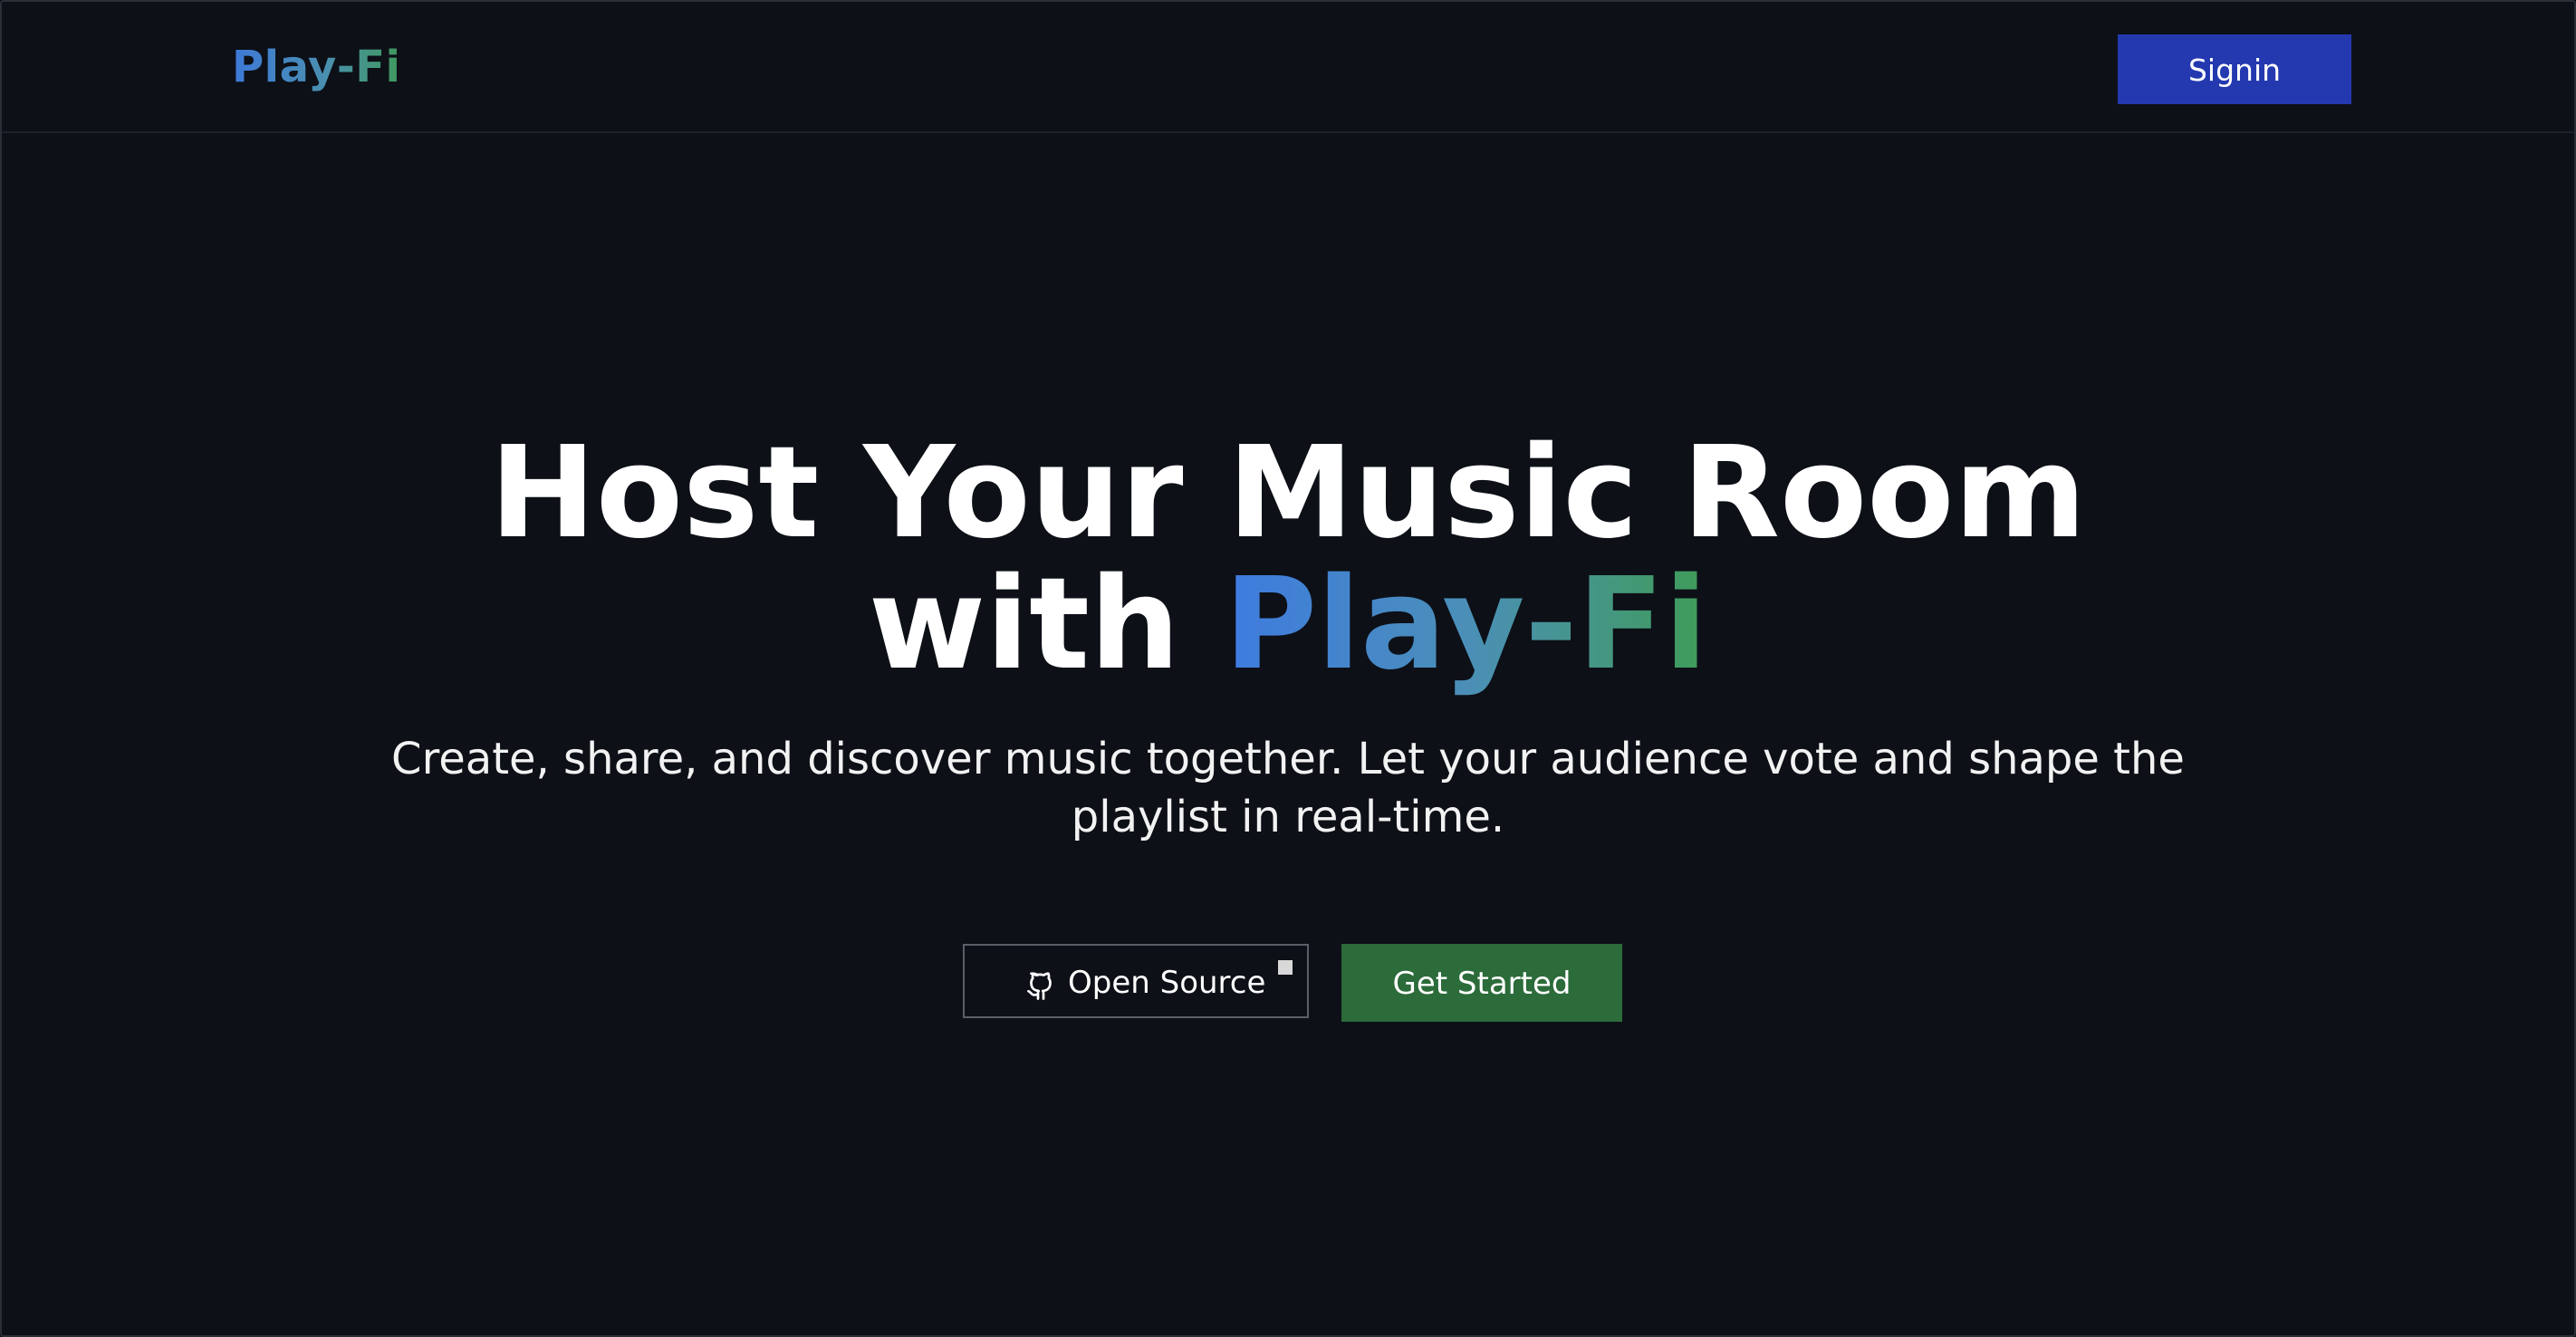 The width and height of the screenshot is (2576, 1337). Describe the element at coordinates (1481, 983) in the screenshot. I see `get-started-button: Get Started` at that location.